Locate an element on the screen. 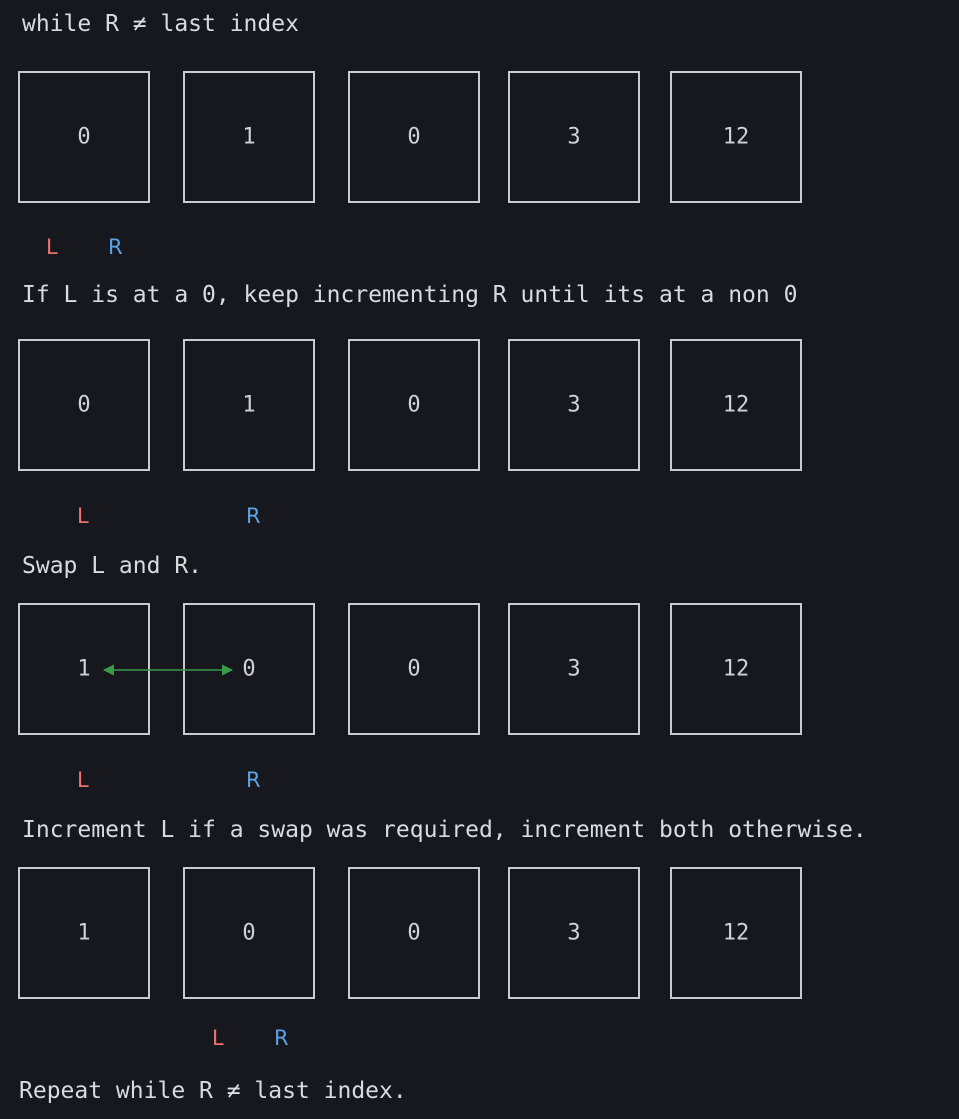  cell-value: 1 is located at coordinates (84, 933).